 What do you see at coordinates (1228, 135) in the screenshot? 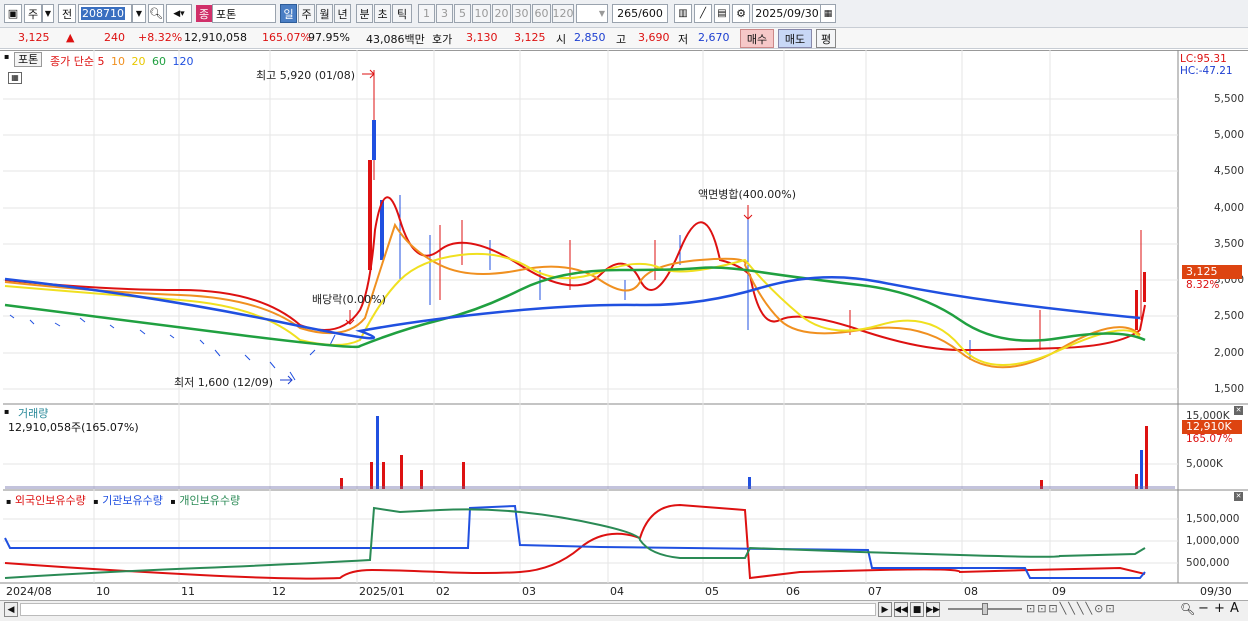
I see `price-tick: 5,000` at bounding box center [1228, 135].